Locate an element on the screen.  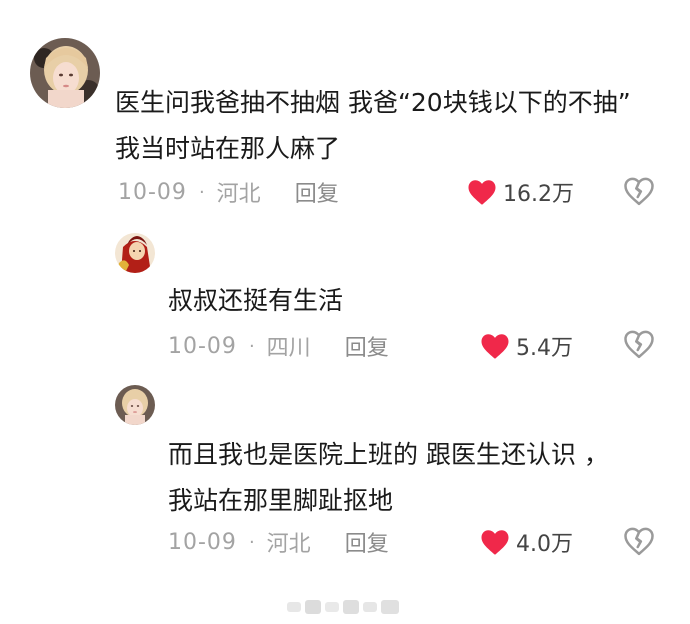
comment-meta: 10-09 · 四川 回复 is located at coordinates (278, 346).